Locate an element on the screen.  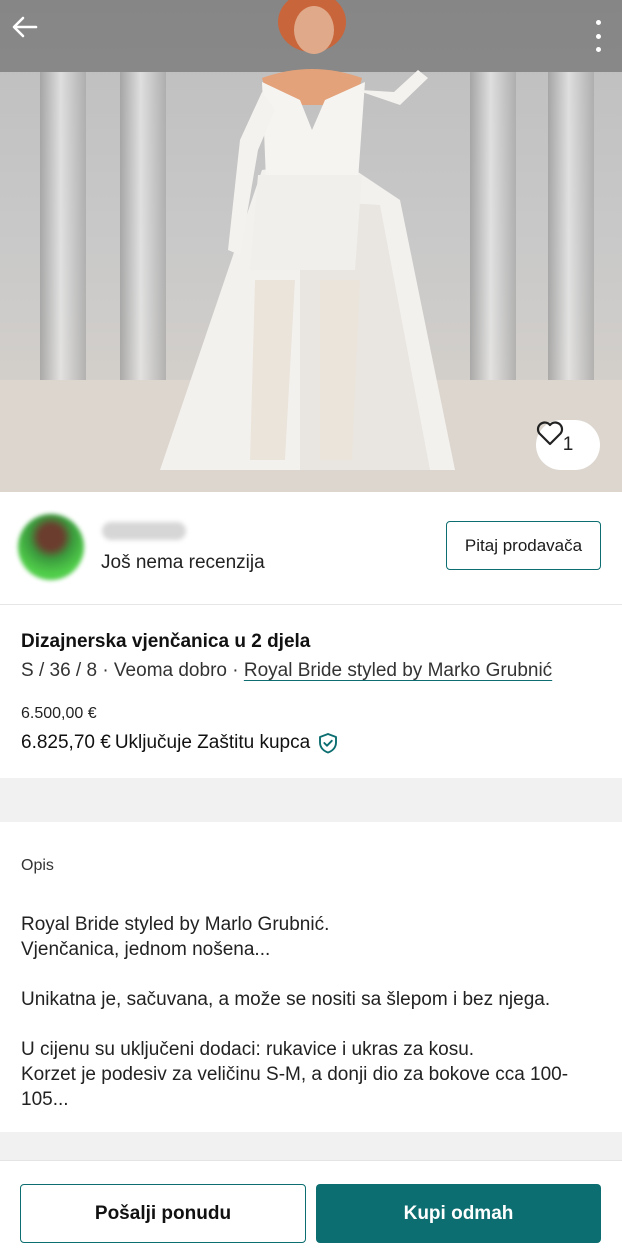
shield-check-icon is located at coordinates (328, 743).